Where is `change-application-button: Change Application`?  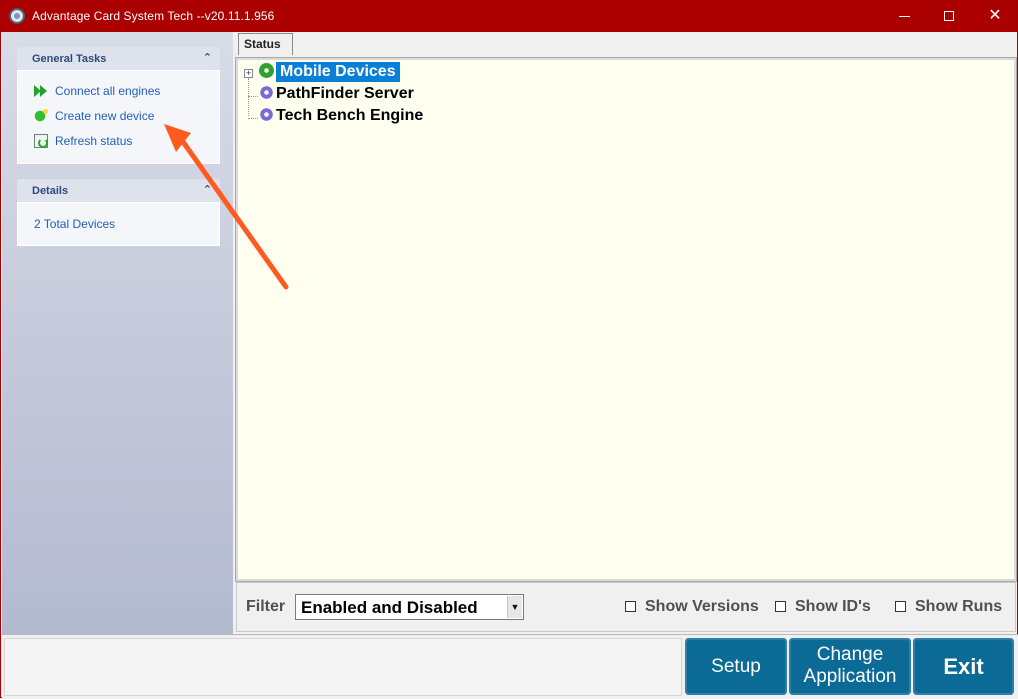
change-application-button: Change Application is located at coordinates (850, 666).